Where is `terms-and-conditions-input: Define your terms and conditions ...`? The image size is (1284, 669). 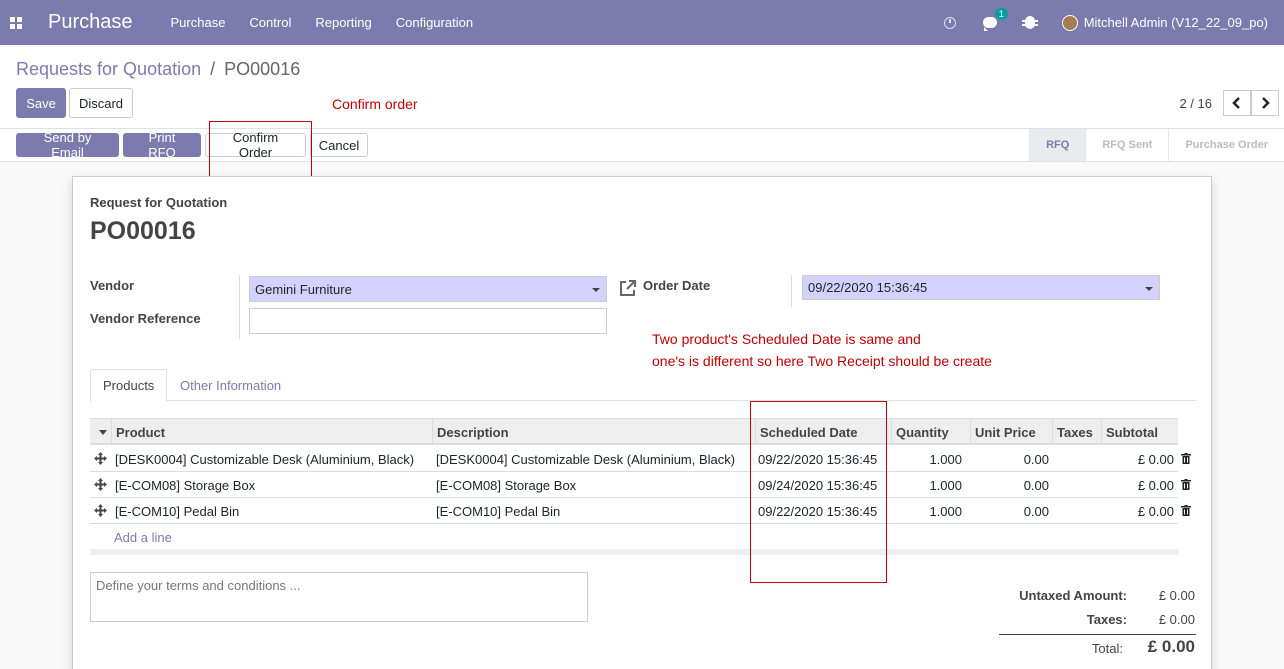
terms-and-conditions-input: Define your terms and conditions ... is located at coordinates (339, 597).